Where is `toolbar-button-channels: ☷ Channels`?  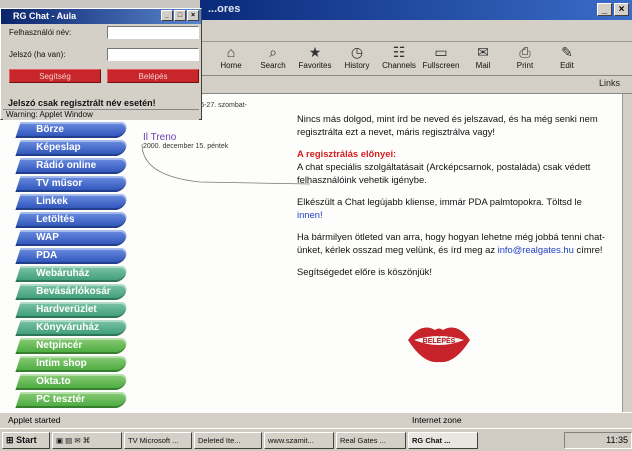
toolbar-button-channels: ☷ Channels is located at coordinates (399, 59).